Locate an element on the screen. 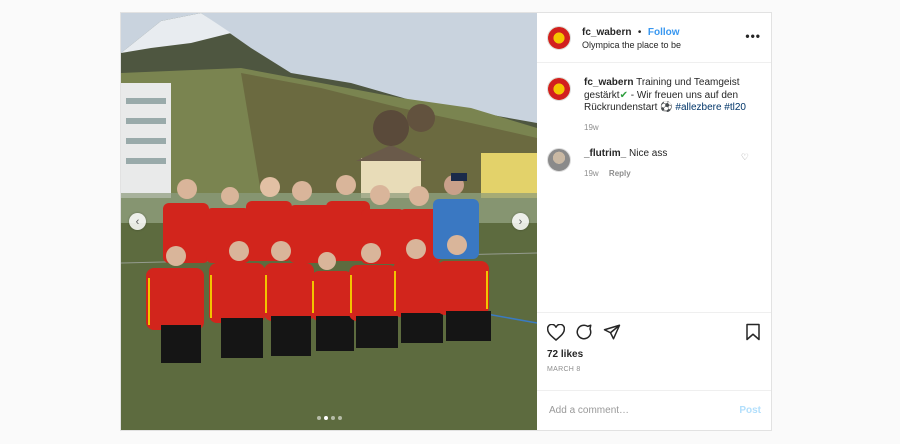 The image size is (900, 444). follow-button: Follow is located at coordinates (664, 32).